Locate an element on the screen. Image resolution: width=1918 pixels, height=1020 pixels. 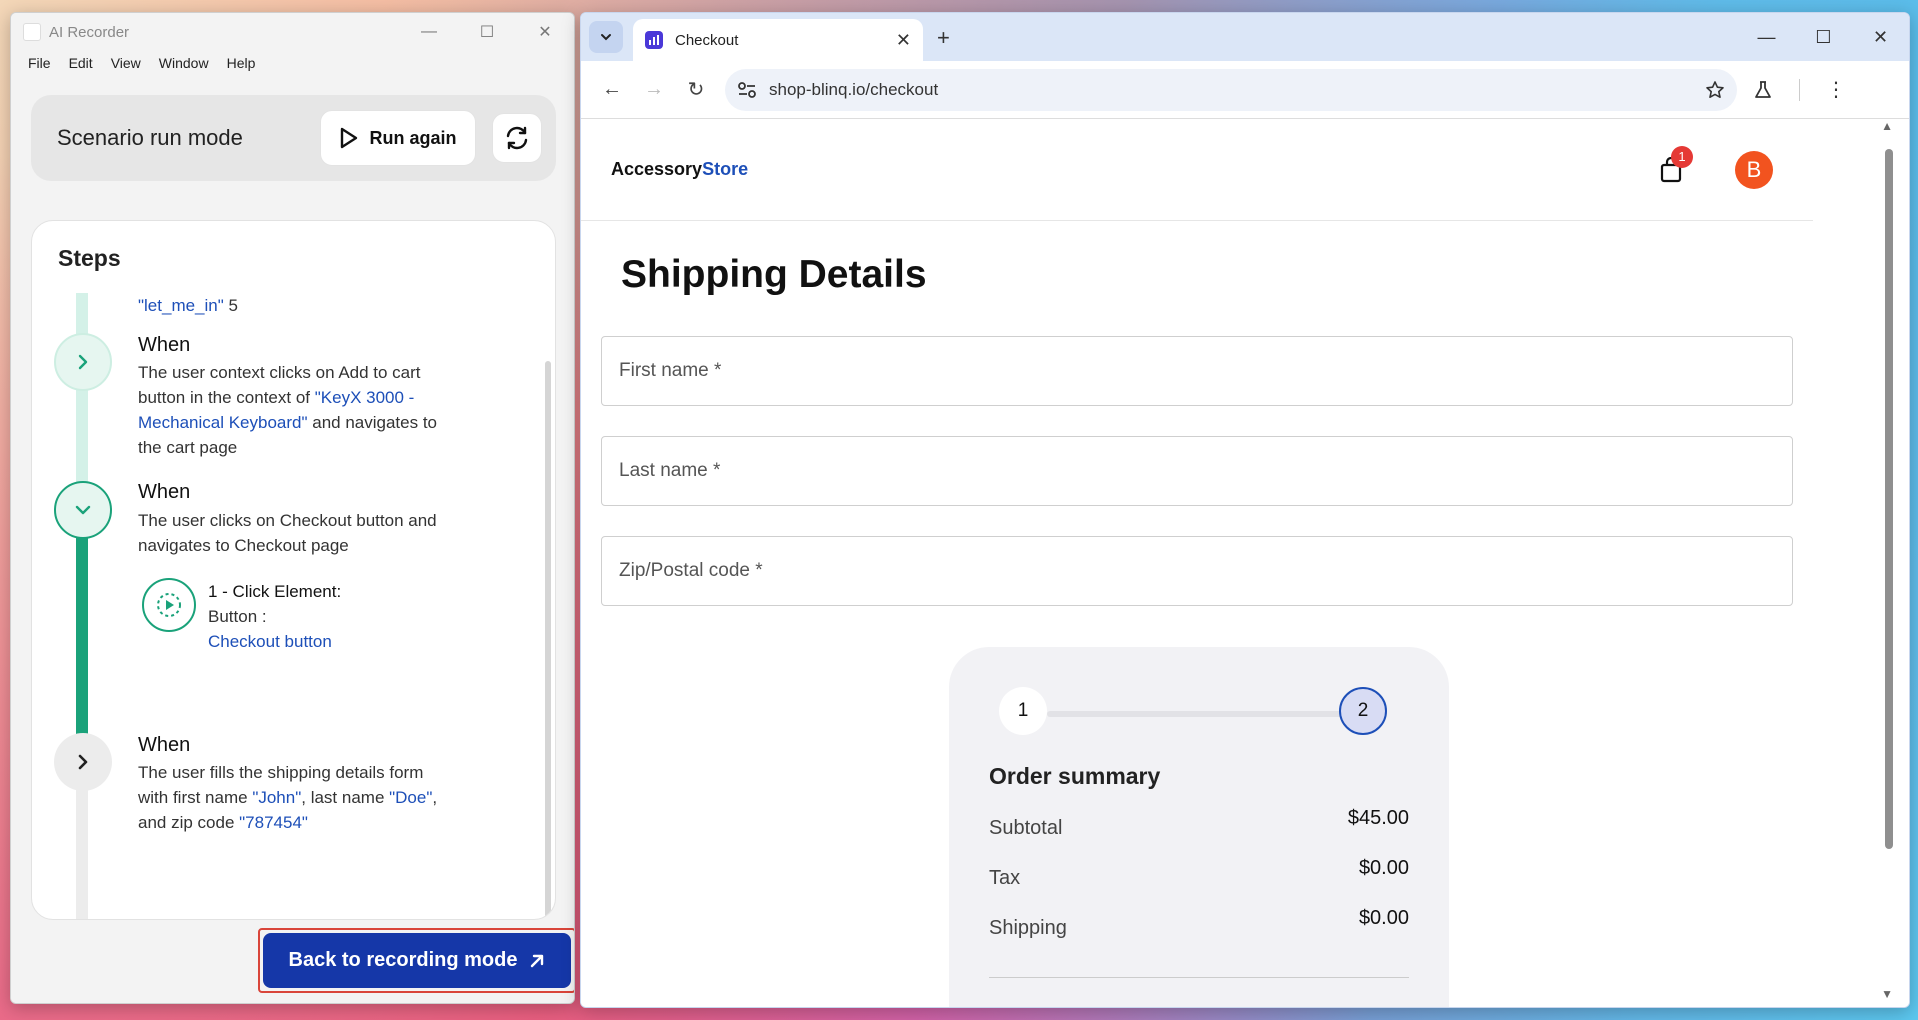
running-play-icon is located at coordinates (169, 605).